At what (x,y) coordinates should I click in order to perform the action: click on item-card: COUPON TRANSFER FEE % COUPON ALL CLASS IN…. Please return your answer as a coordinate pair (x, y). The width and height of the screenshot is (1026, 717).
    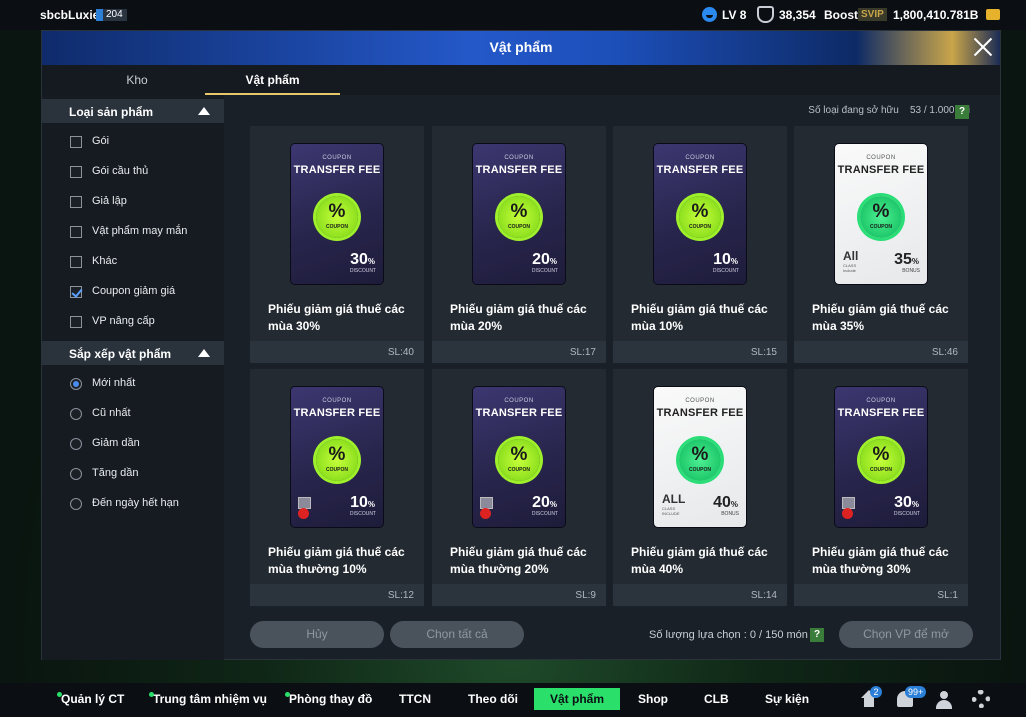
    Looking at the image, I should click on (700, 487).